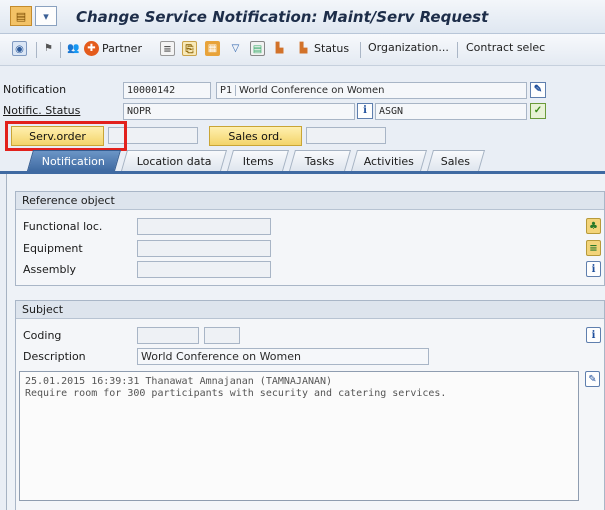  Describe the element at coordinates (332, 48) in the screenshot. I see `status-label: Status` at that location.